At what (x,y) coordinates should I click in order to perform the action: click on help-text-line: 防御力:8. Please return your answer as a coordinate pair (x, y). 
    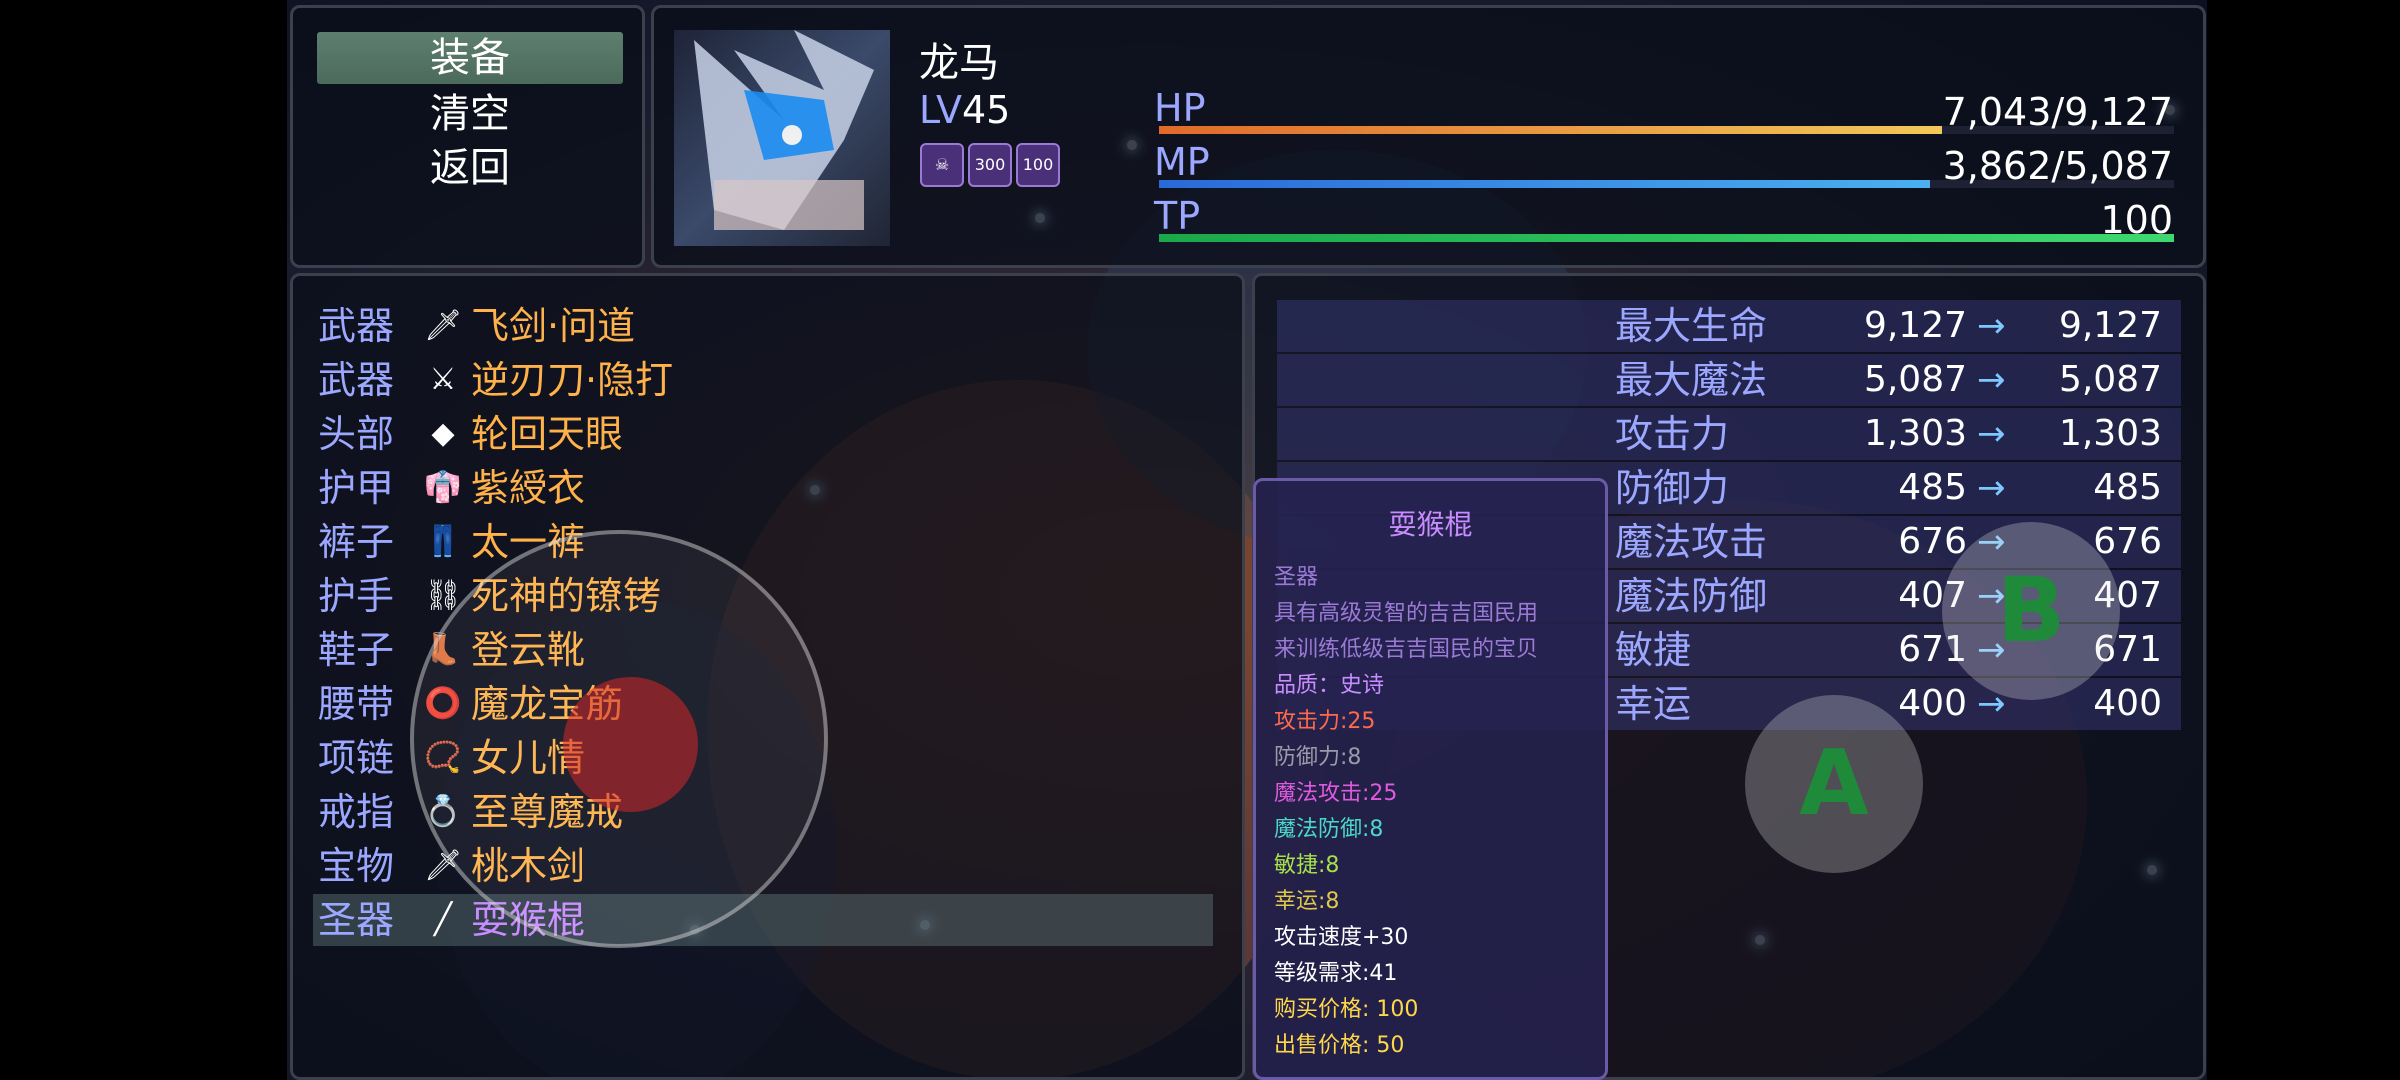
    Looking at the image, I should click on (1318, 757).